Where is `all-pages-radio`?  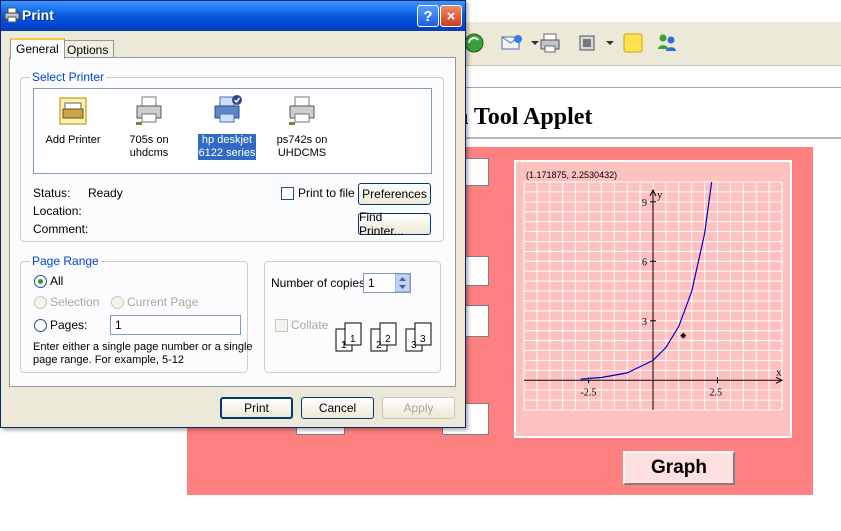 all-pages-radio is located at coordinates (40, 281).